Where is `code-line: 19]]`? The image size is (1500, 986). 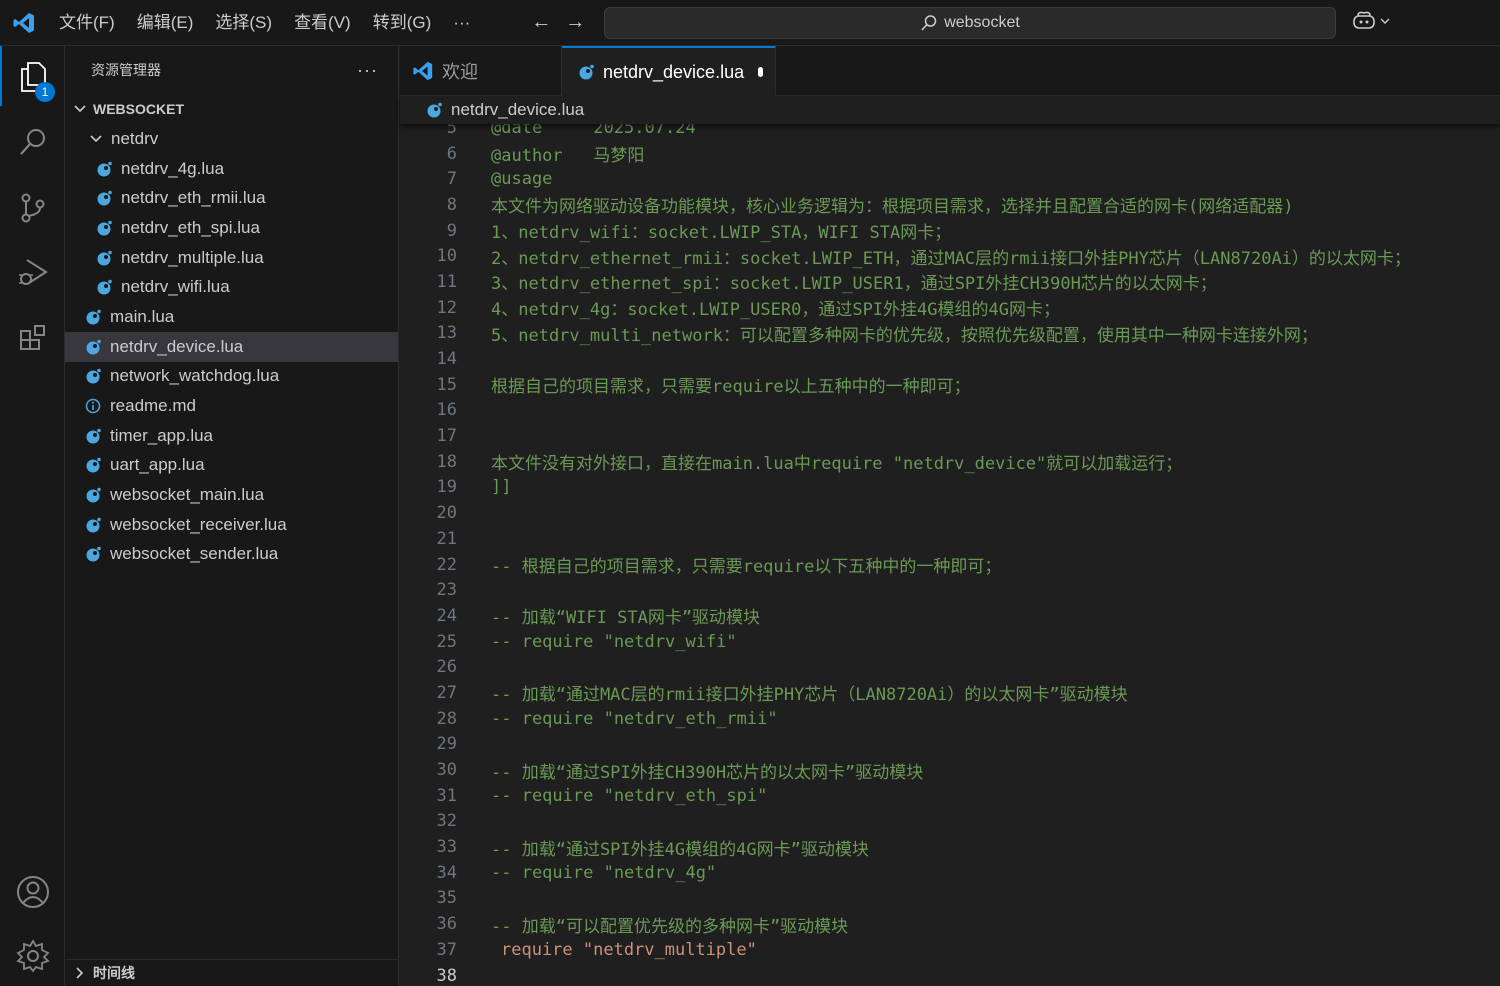 code-line: 19]] is located at coordinates (950, 488).